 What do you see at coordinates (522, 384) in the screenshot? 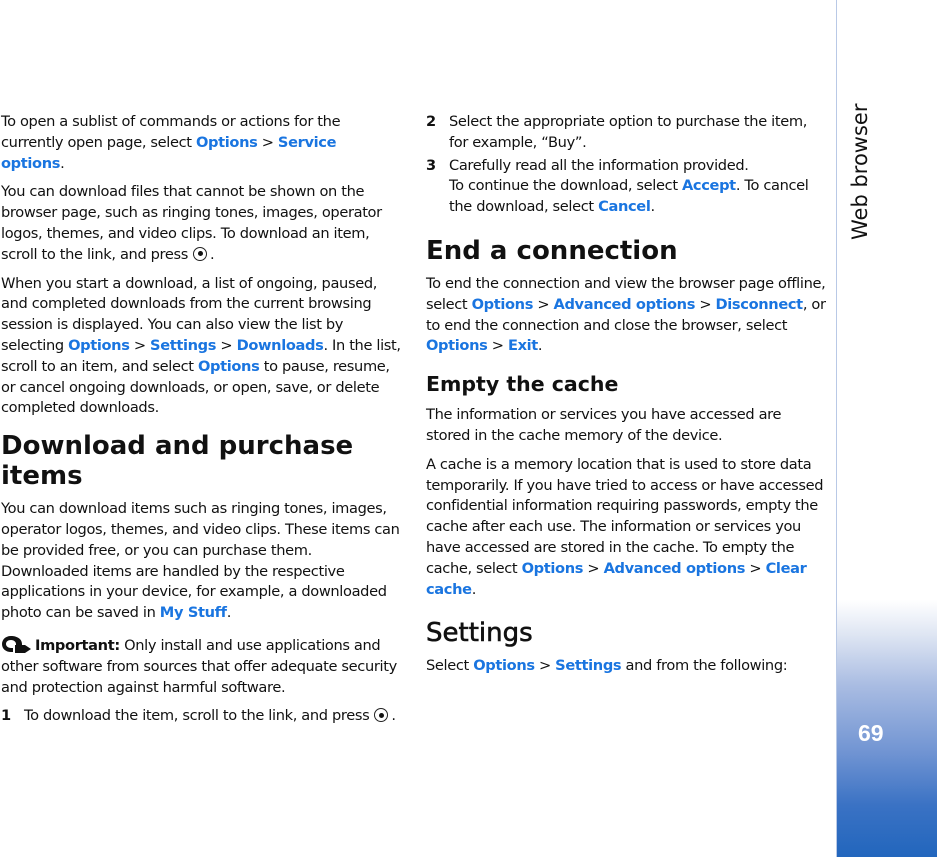
I see `heading-empty-cache: Empty the cache` at bounding box center [522, 384].